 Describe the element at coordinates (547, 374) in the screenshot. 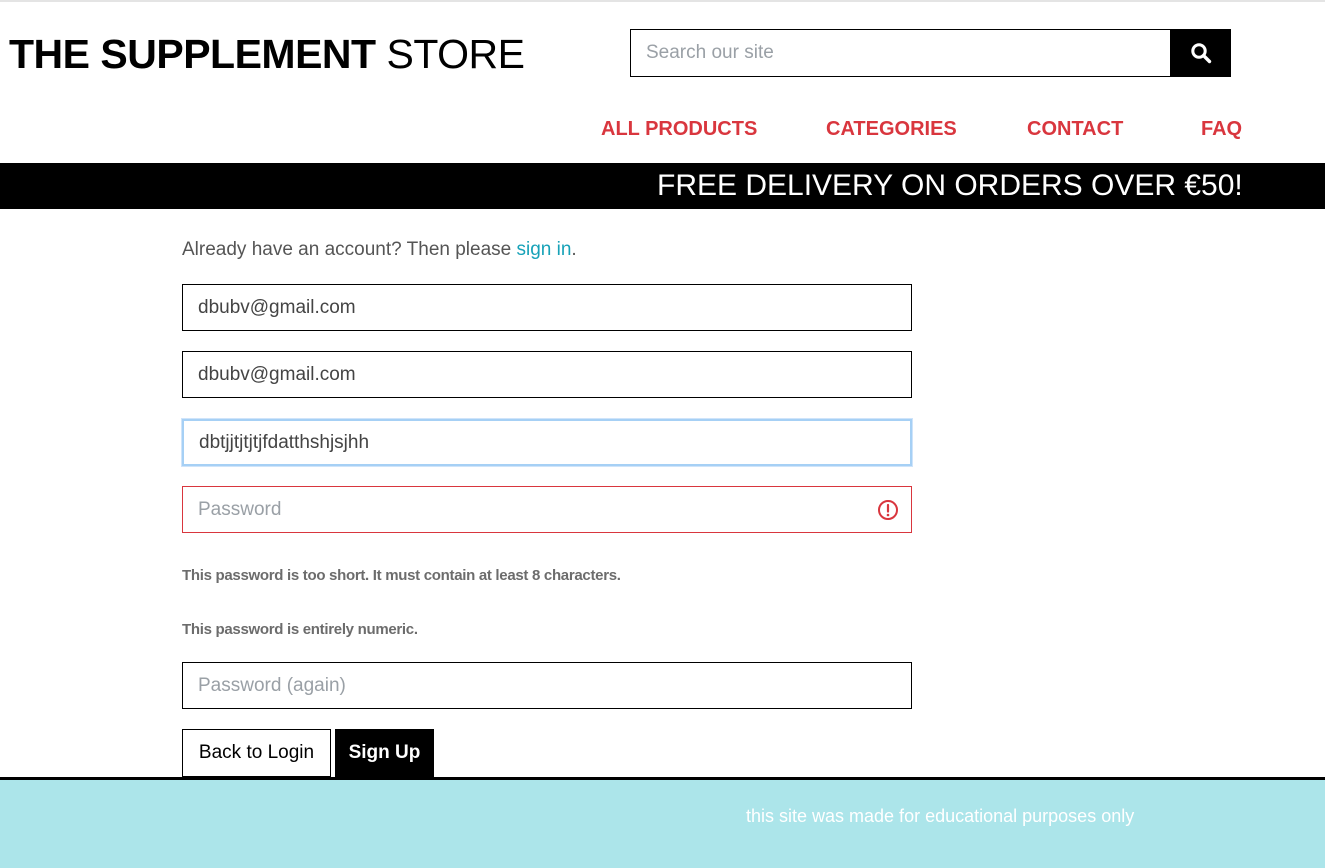

I see `email-confirm-field` at that location.